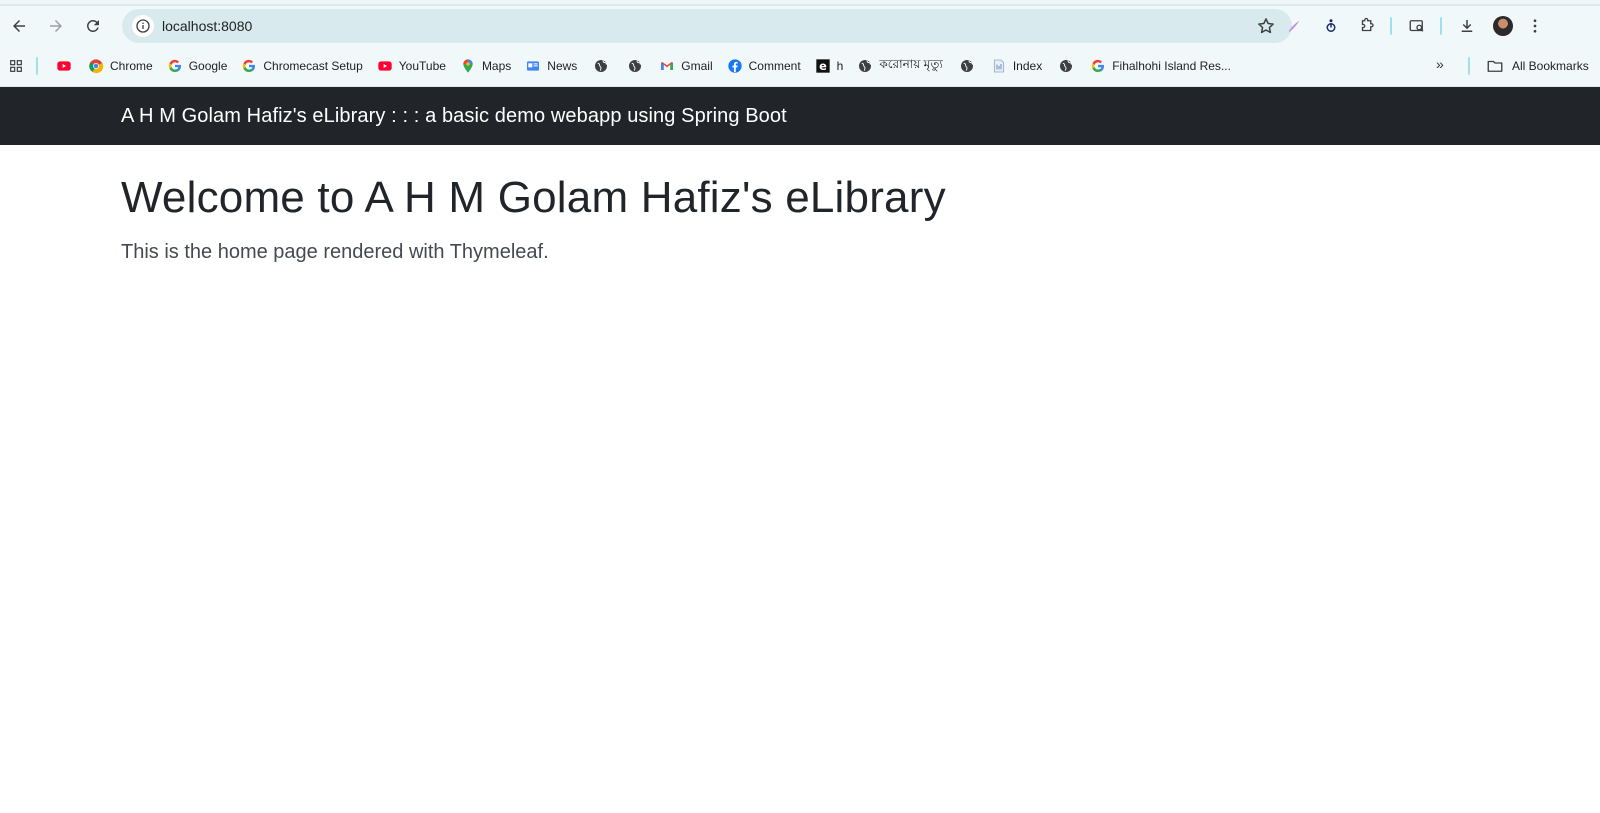 The image size is (1600, 813). Describe the element at coordinates (96, 66) in the screenshot. I see `chrome-icon` at that location.